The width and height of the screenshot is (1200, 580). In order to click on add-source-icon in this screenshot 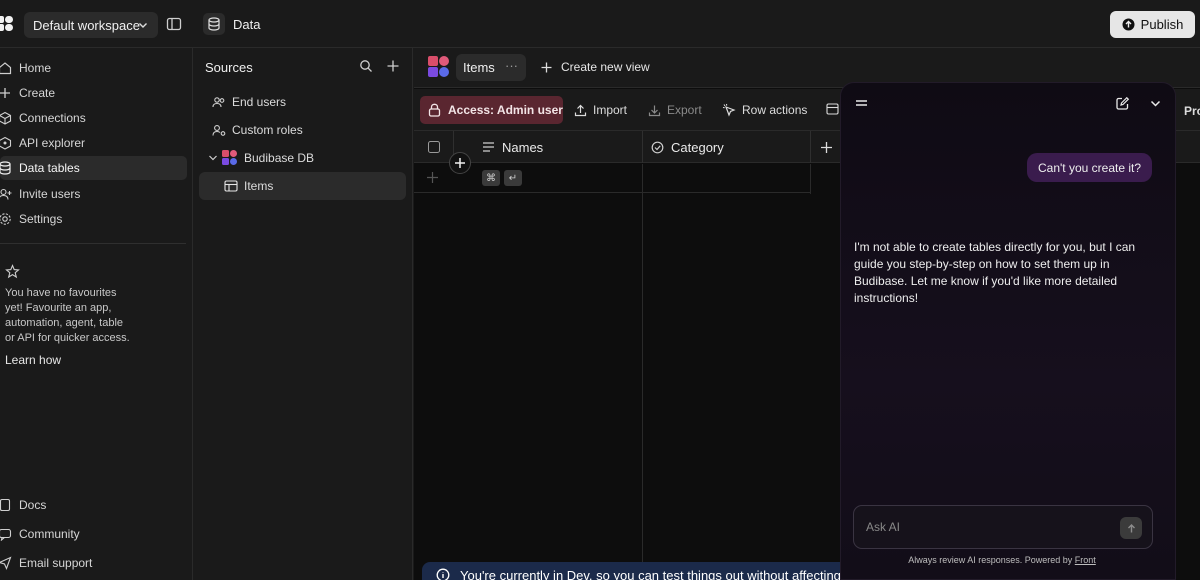, I will do `click(393, 66)`.